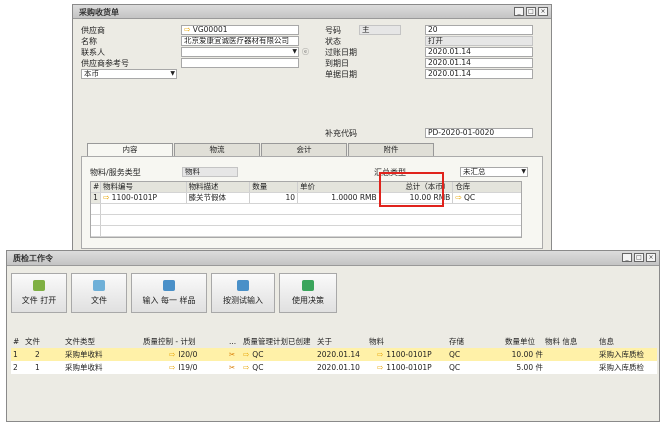  I want to click on qc-col-item: 物料, so click(407, 341).